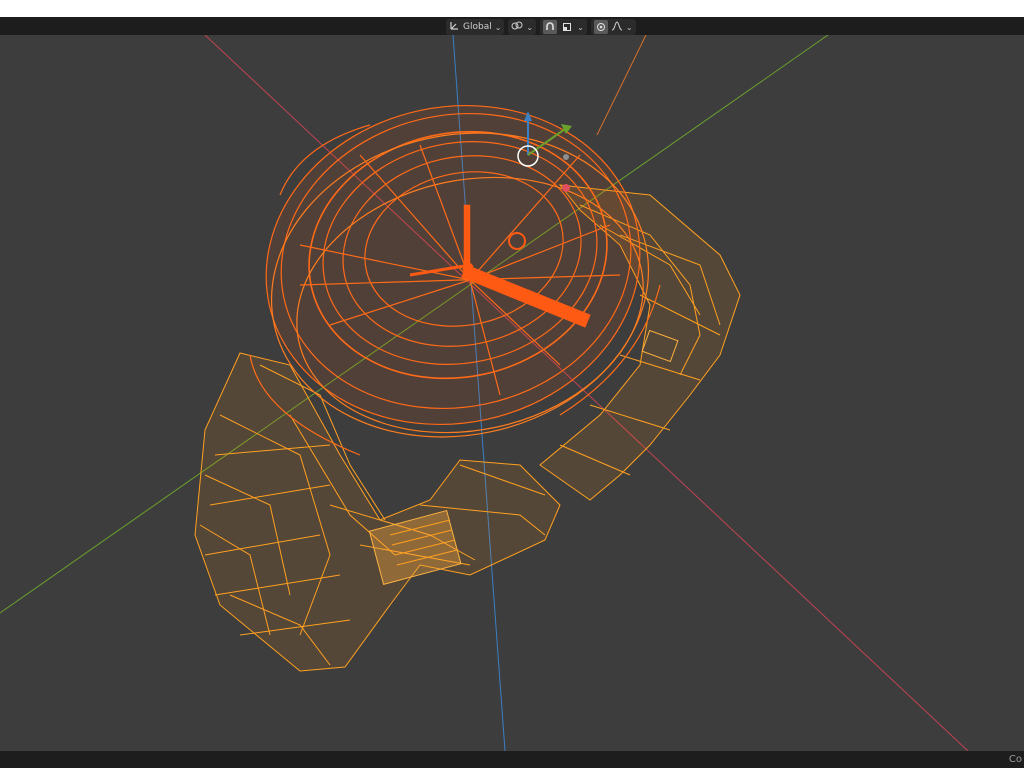  What do you see at coordinates (512, 759) in the screenshot?
I see `status-bar: Co` at bounding box center [512, 759].